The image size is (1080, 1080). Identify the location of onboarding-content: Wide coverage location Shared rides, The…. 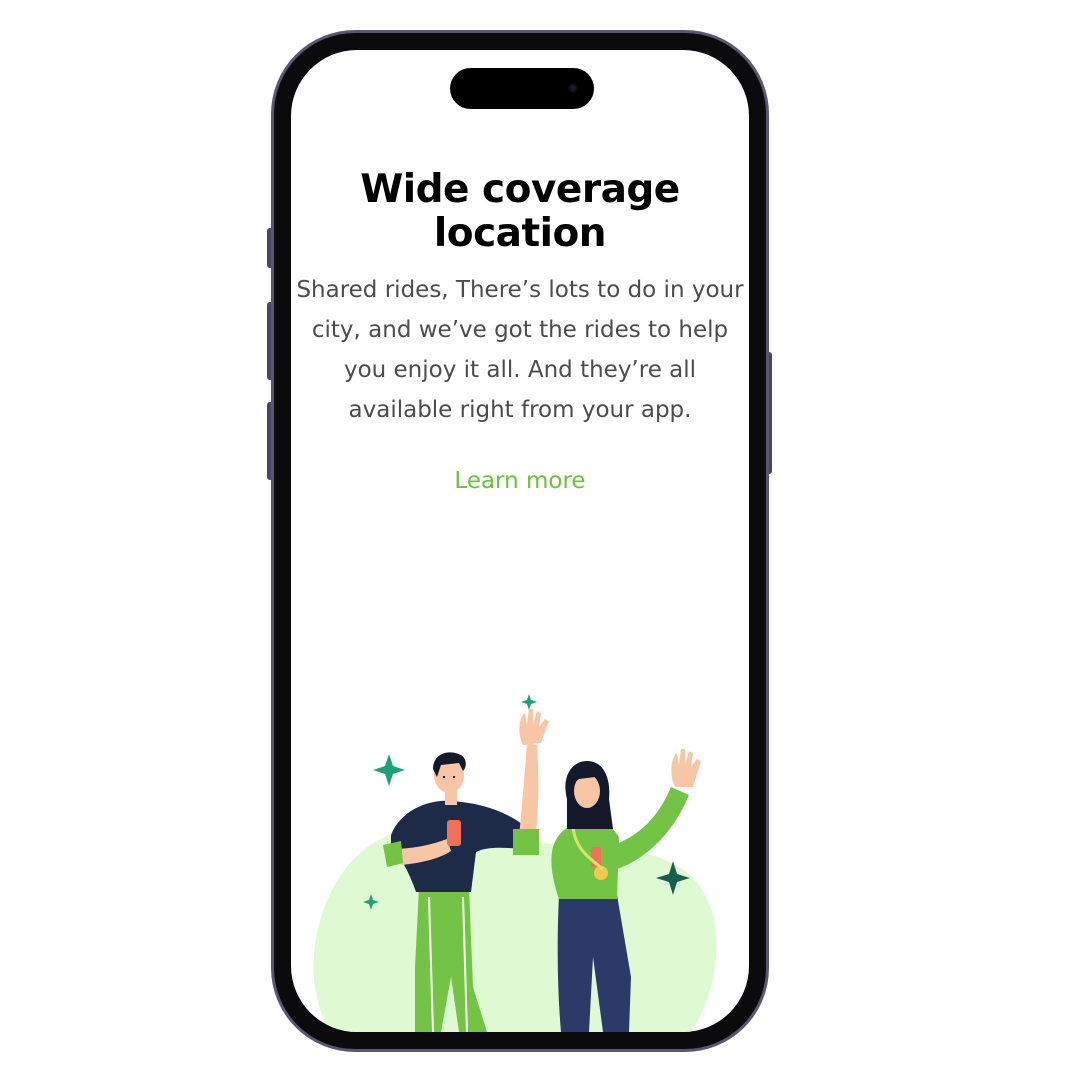
(520, 331).